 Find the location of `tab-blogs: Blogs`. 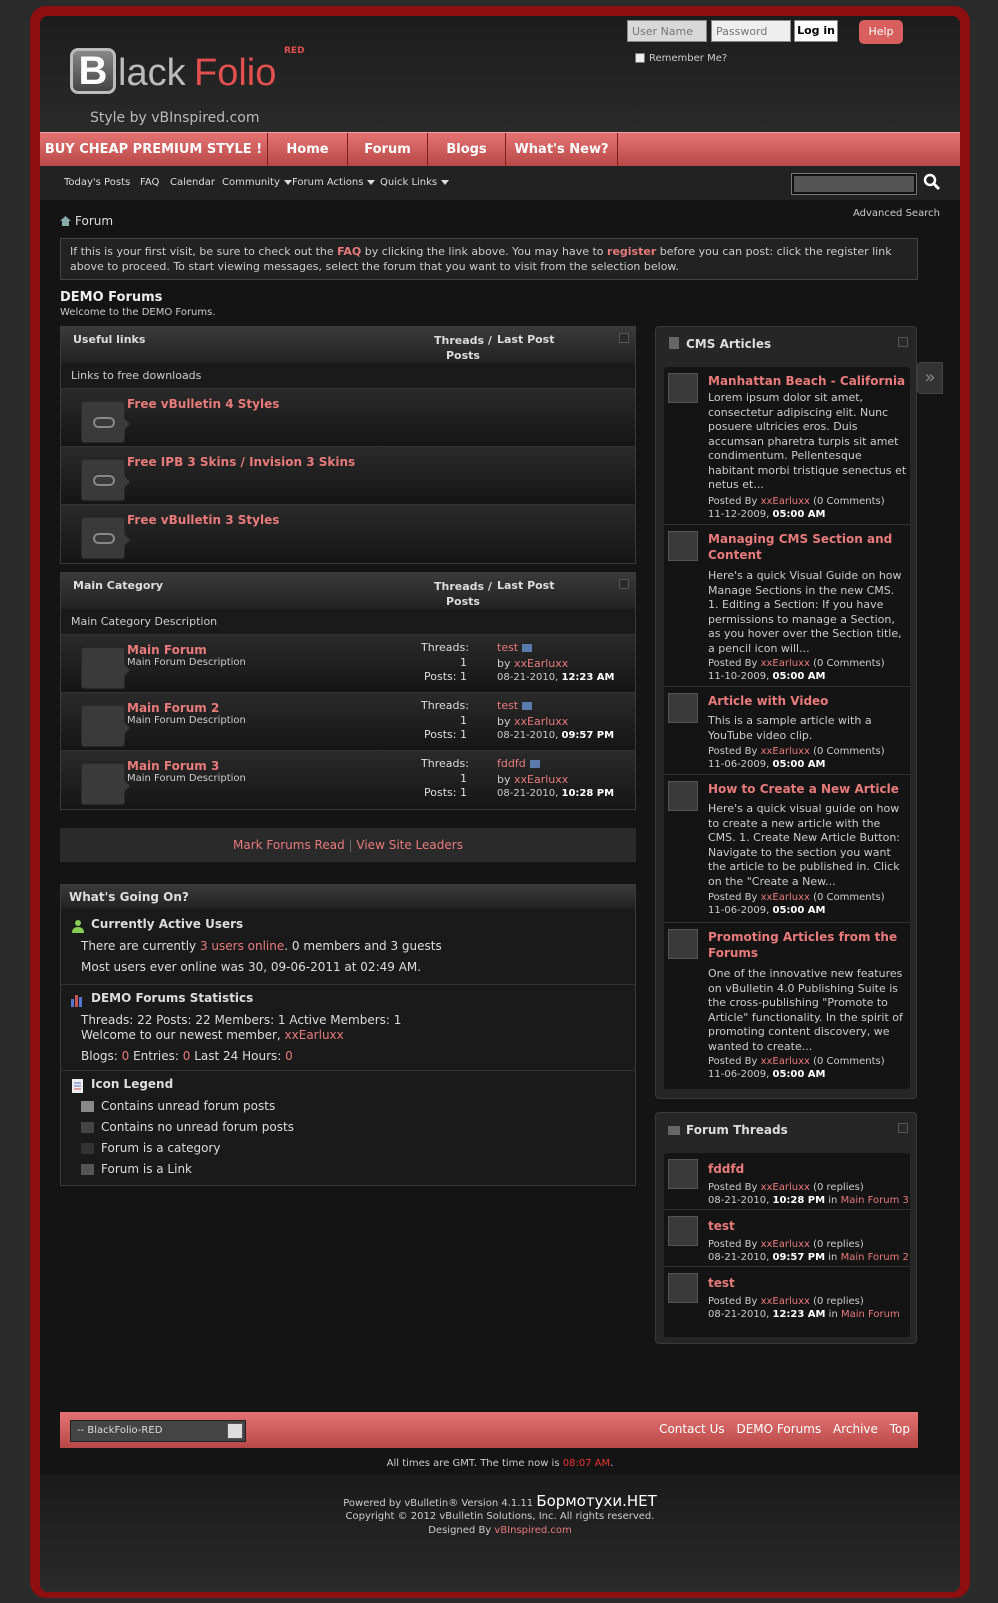

tab-blogs: Blogs is located at coordinates (467, 150).